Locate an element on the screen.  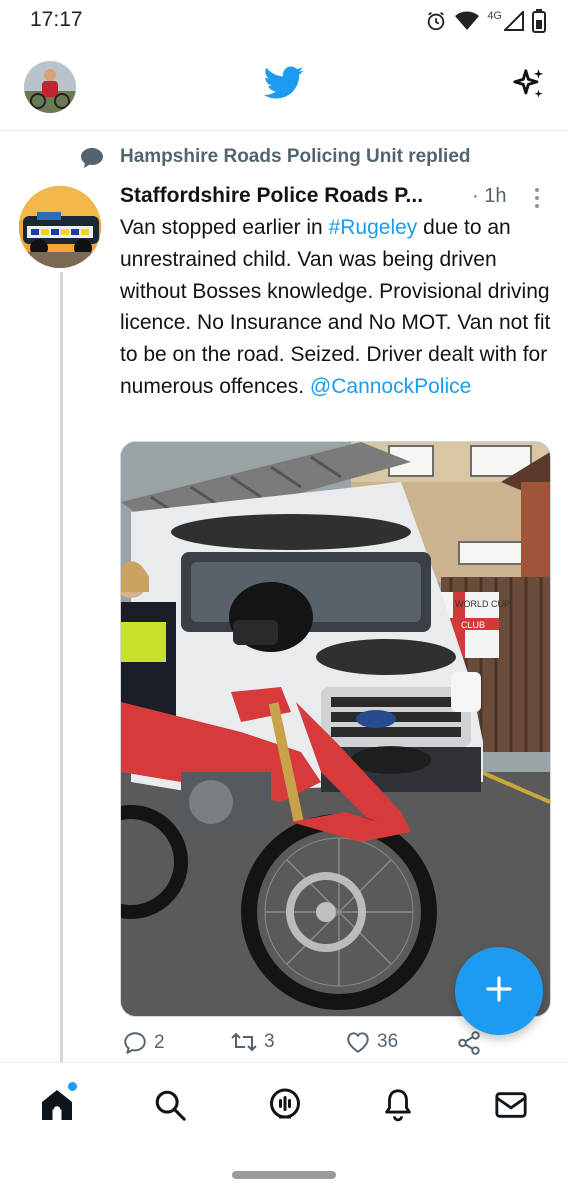
twitter-bird-icon is located at coordinates (284, 85).